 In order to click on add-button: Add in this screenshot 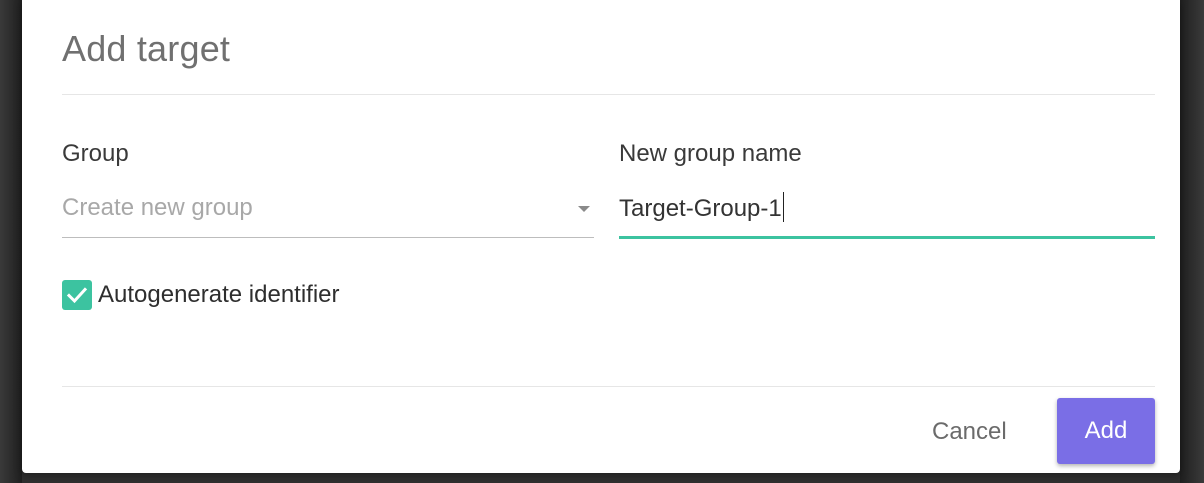, I will do `click(1106, 431)`.